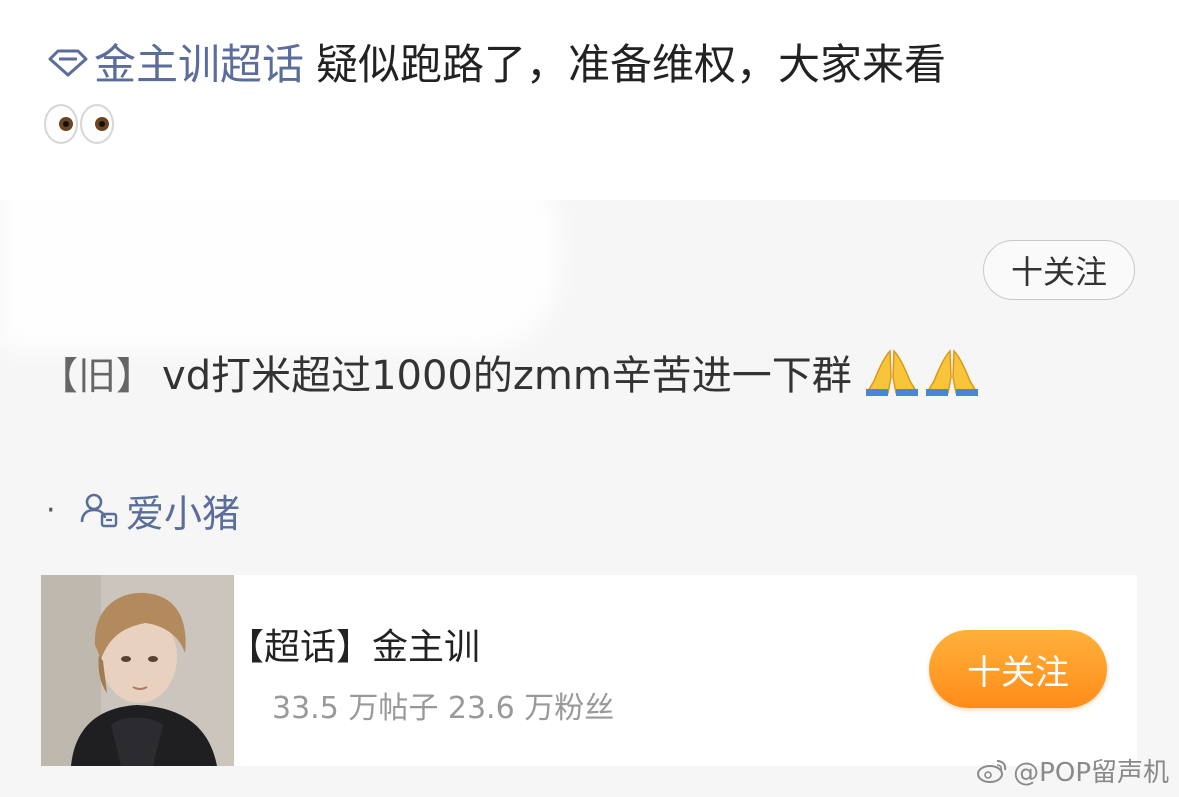 The height and width of the screenshot is (797, 1179). I want to click on post-title-line: 金主训超话 疑似跑路了，准备维权，大家来看, so click(496, 61).